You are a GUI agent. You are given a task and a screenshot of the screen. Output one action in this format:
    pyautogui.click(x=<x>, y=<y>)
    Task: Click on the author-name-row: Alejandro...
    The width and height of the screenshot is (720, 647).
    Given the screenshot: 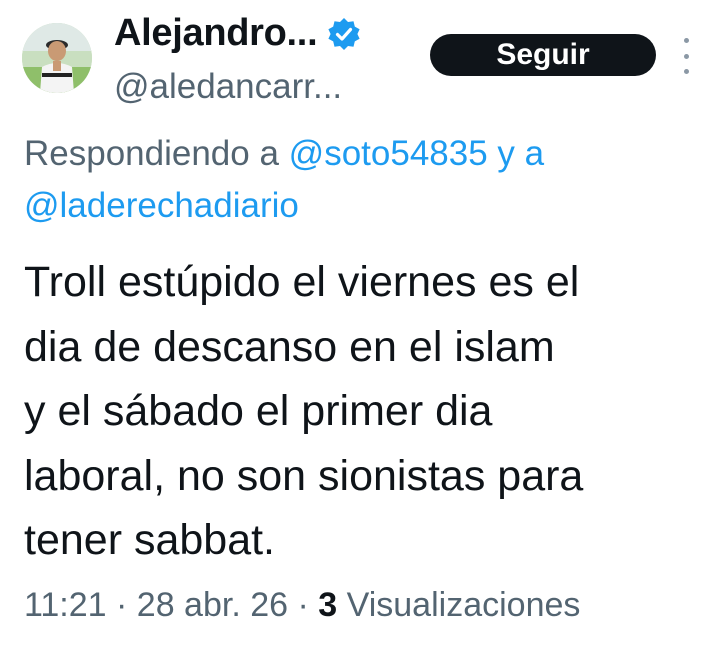 What is the action you would take?
    pyautogui.click(x=237, y=33)
    